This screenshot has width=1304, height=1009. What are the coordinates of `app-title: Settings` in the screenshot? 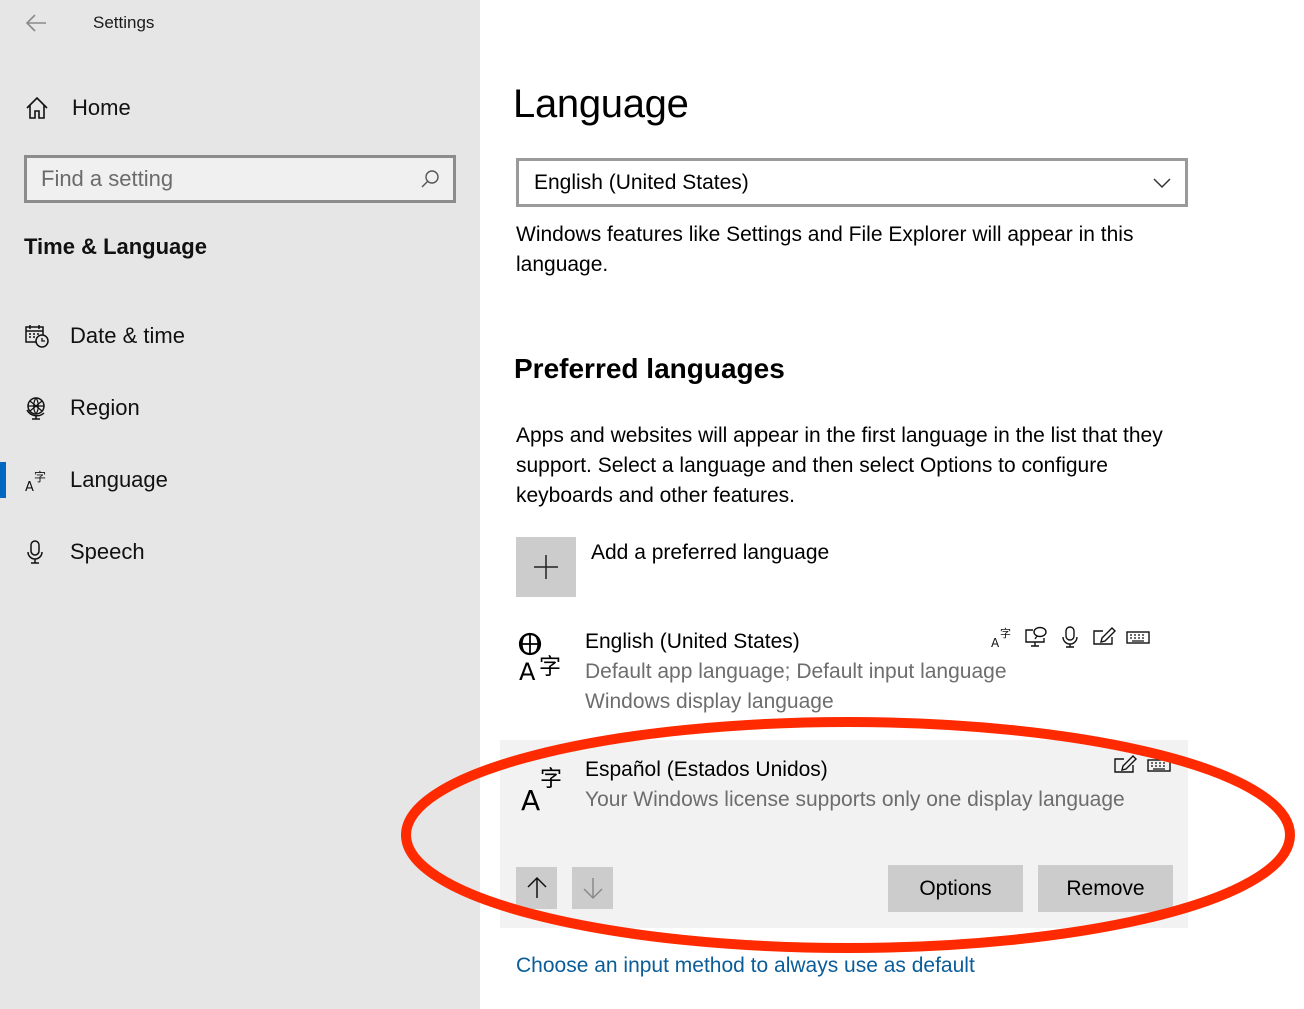 It's located at (124, 22).